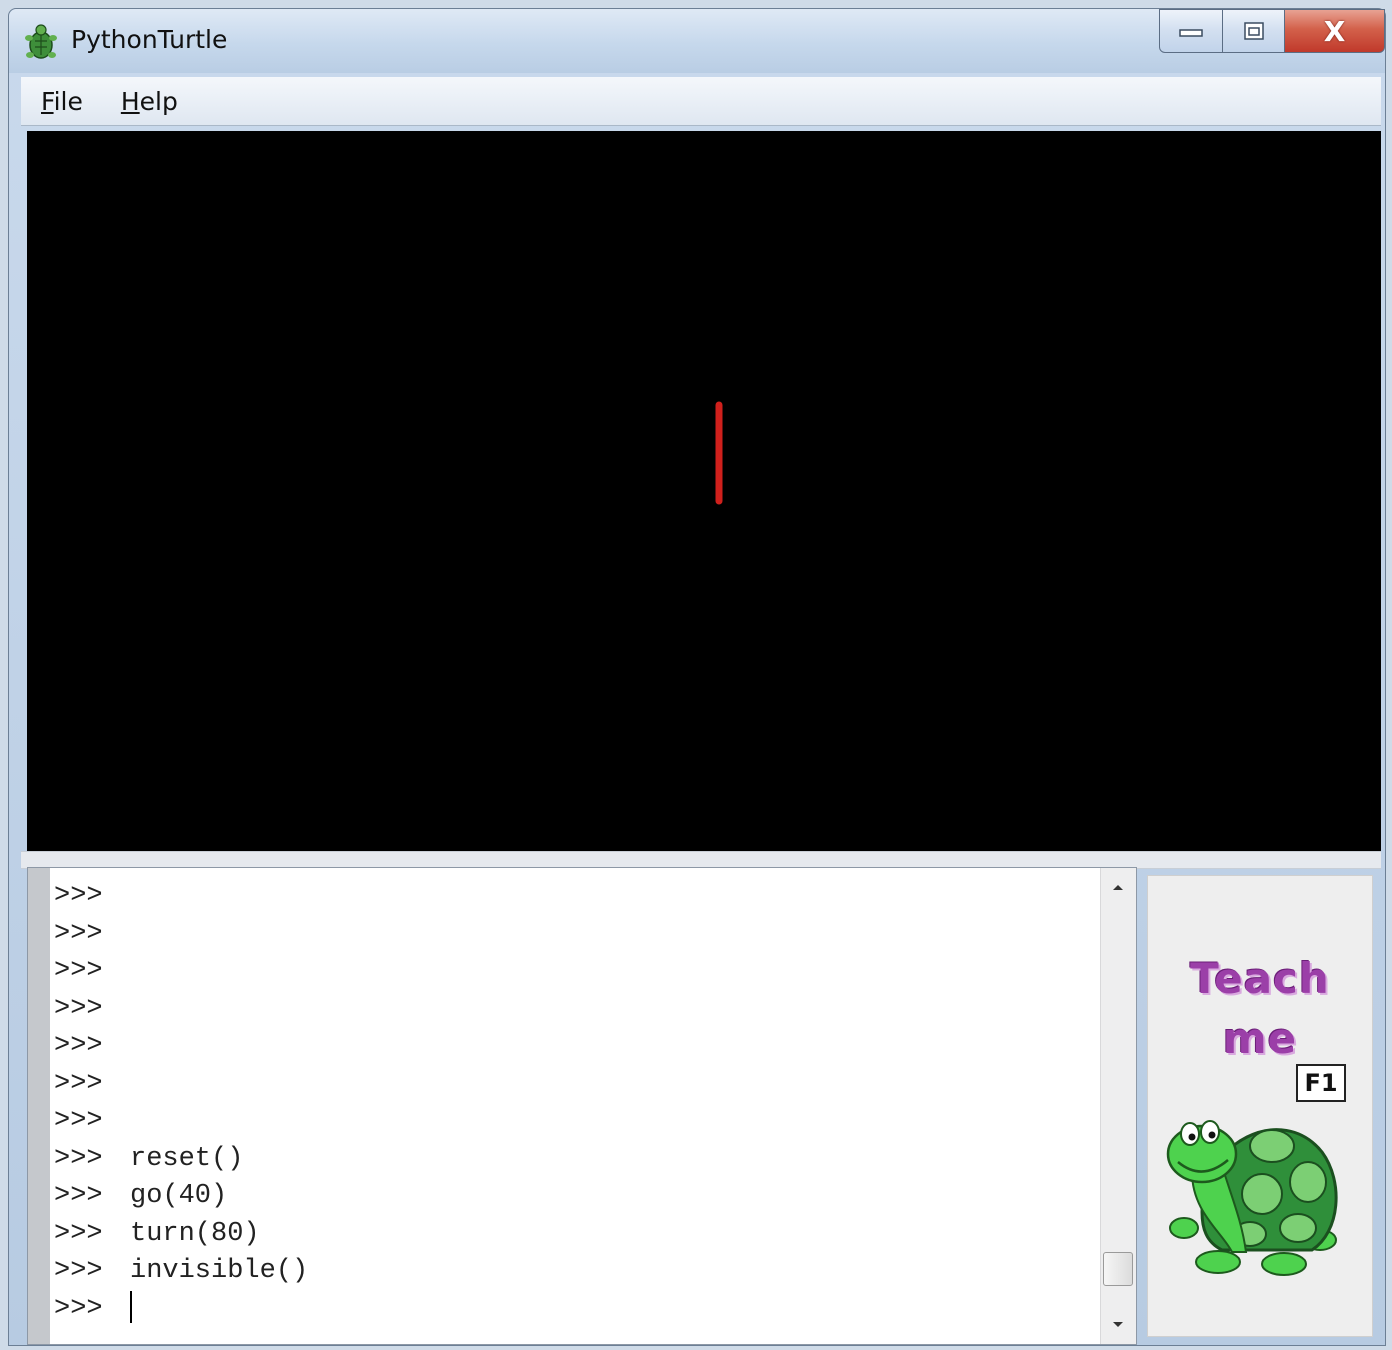 The width and height of the screenshot is (1392, 1350). What do you see at coordinates (187, 1158) in the screenshot?
I see `shell-command: reset()` at bounding box center [187, 1158].